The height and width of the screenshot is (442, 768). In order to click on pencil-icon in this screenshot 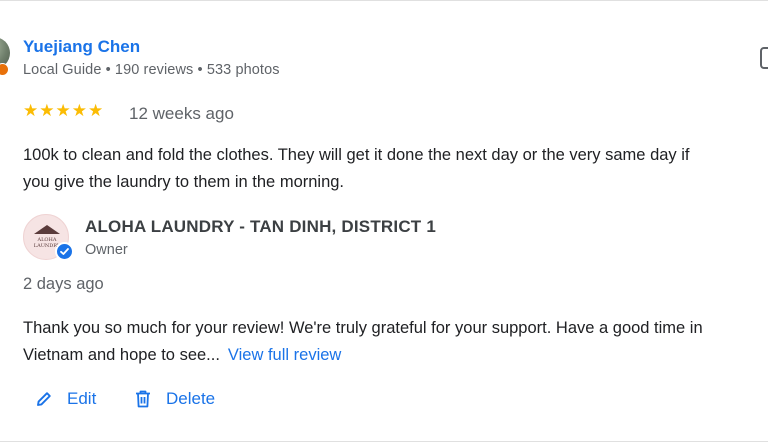, I will do `click(44, 399)`.